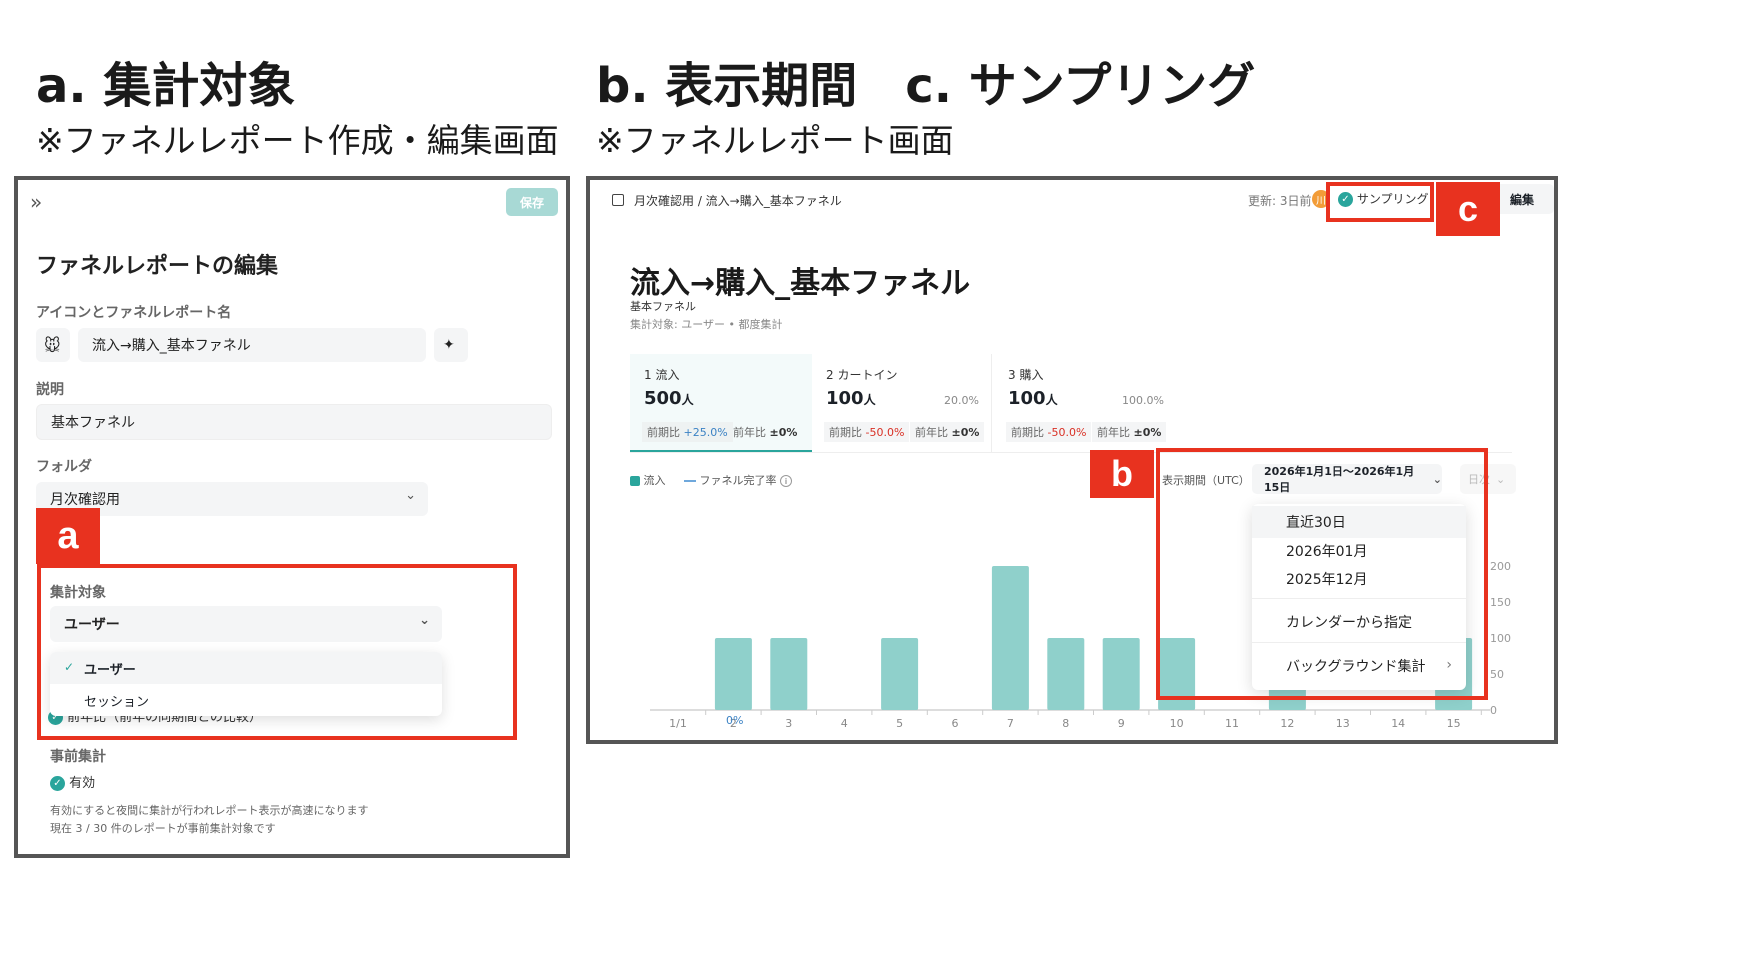  What do you see at coordinates (775, 140) in the screenshot?
I see `subheading-b: ※ファネルレポート画面` at bounding box center [775, 140].